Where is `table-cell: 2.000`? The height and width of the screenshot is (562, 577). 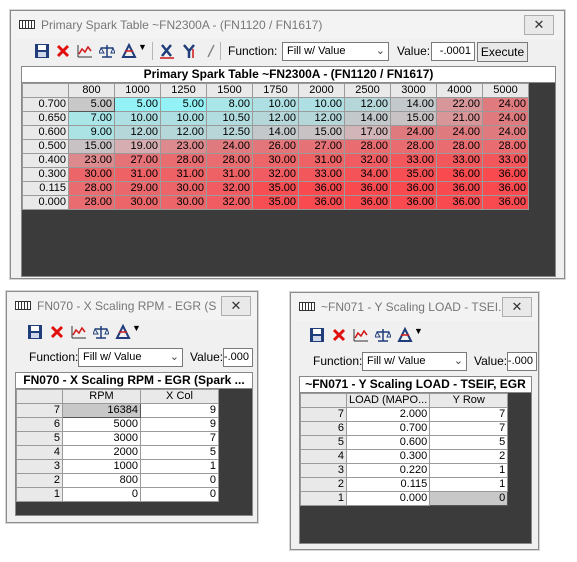
table-cell: 2.000 is located at coordinates (388, 414).